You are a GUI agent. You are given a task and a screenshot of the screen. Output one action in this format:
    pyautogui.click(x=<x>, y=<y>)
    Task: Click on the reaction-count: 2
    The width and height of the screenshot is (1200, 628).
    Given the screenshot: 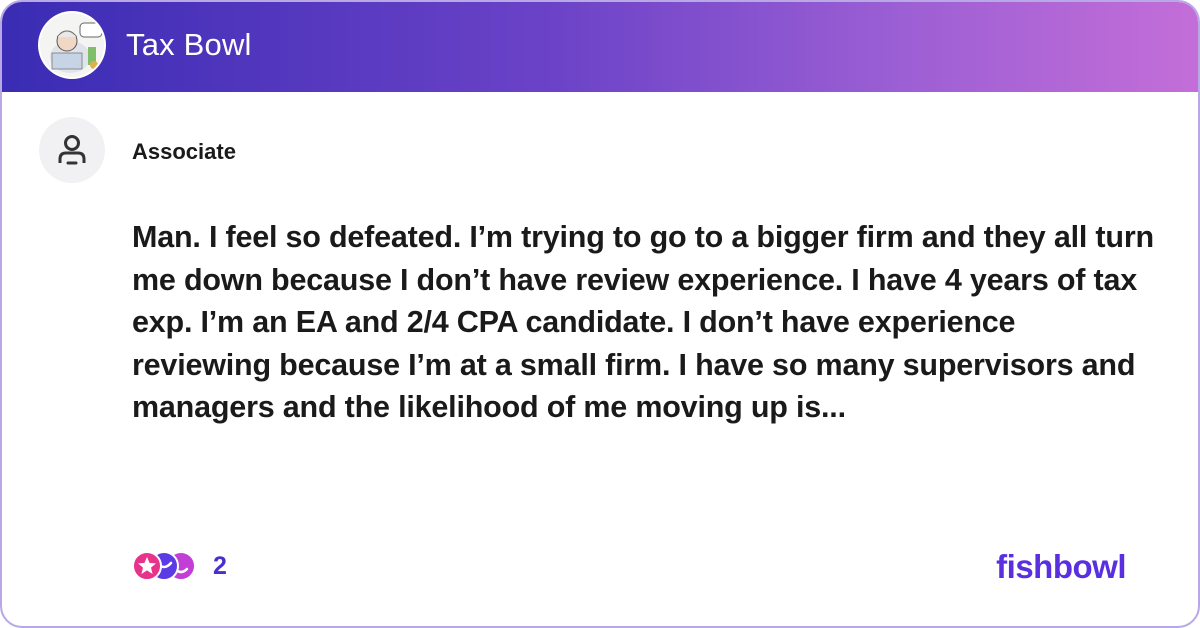 What is the action you would take?
    pyautogui.click(x=220, y=566)
    